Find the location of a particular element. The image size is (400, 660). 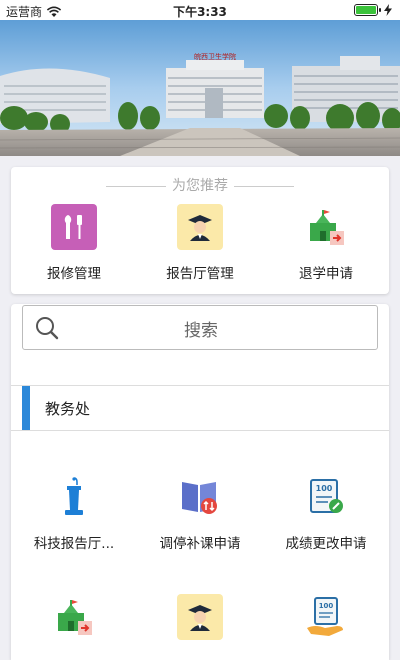

search-placeholder: 搜索 is located at coordinates (201, 331).